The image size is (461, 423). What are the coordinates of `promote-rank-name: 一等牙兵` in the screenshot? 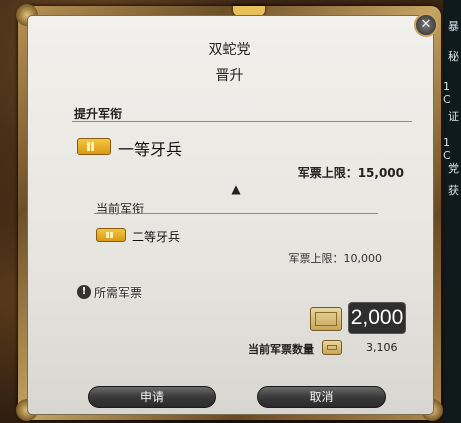 It's located at (150, 149).